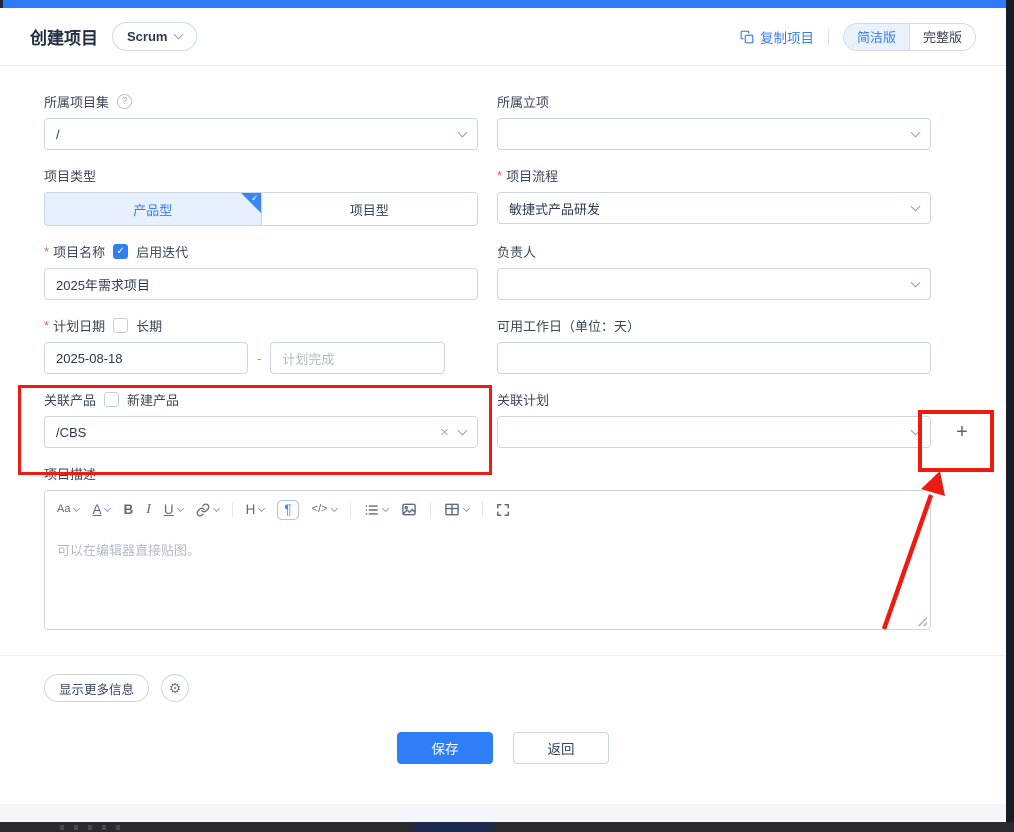 The height and width of the screenshot is (832, 1014). What do you see at coordinates (155, 36) in the screenshot?
I see `template-selector: Scrum` at bounding box center [155, 36].